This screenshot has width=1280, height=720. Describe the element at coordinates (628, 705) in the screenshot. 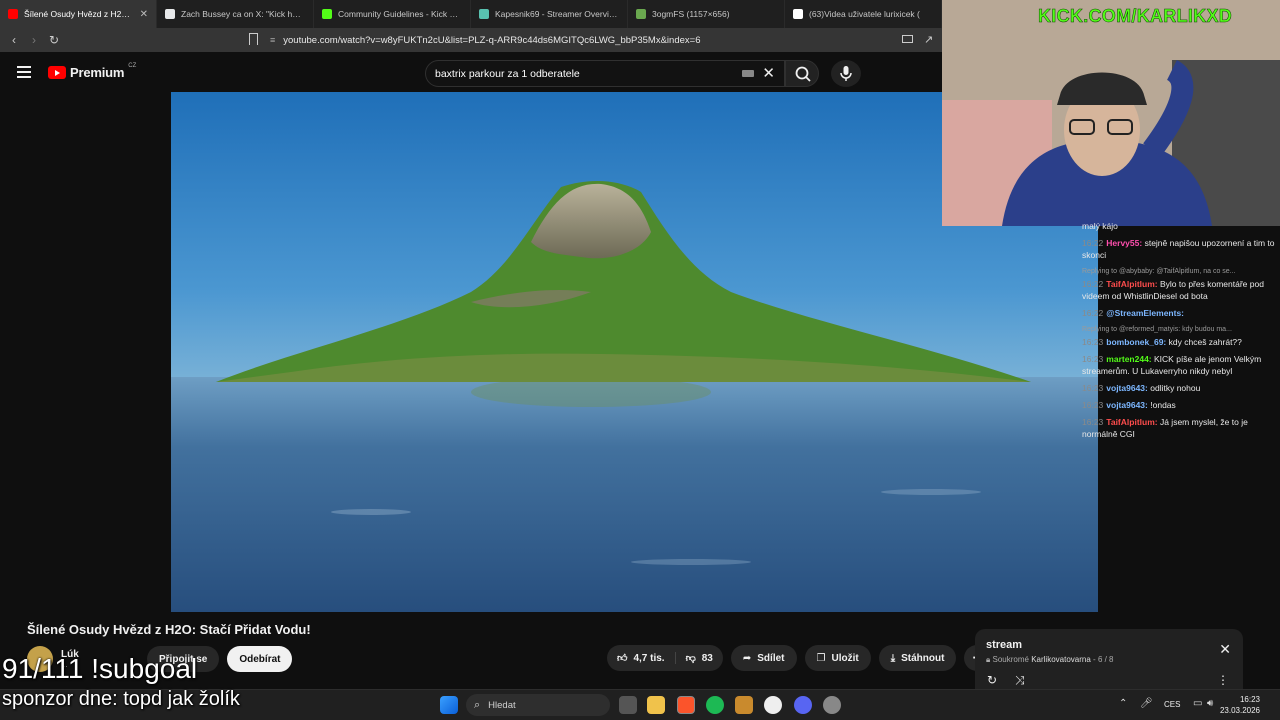

I see `task-view-icon` at that location.